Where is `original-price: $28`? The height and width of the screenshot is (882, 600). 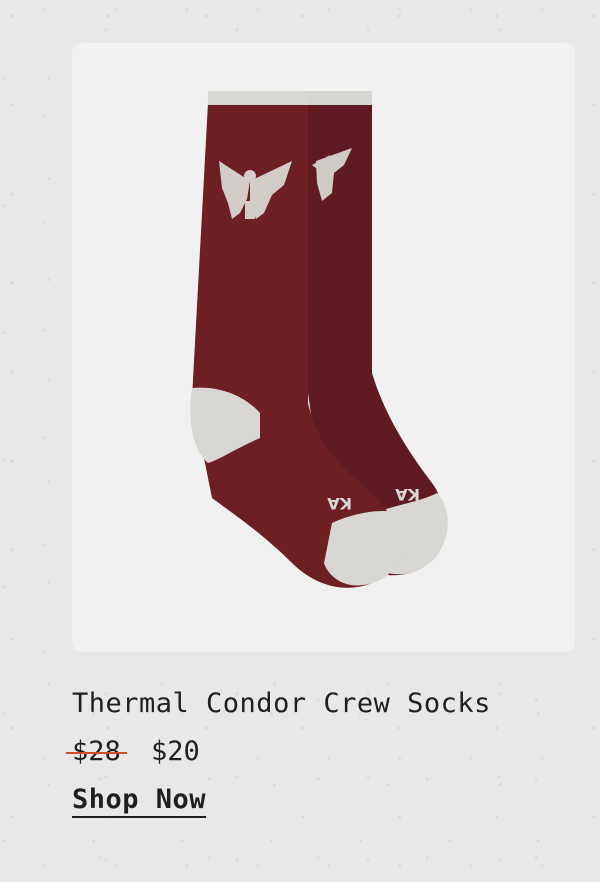 original-price: $28 is located at coordinates (96, 751).